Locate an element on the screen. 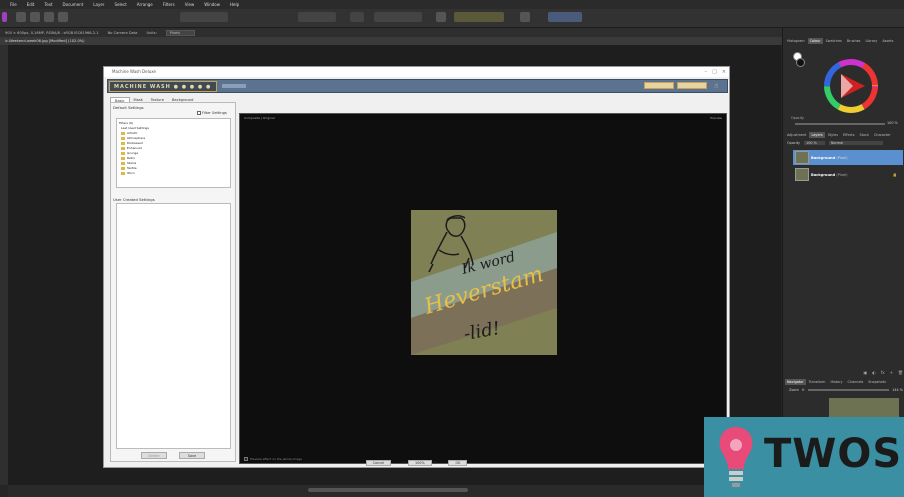  develop-persona-icon is located at coordinates (21, 17).